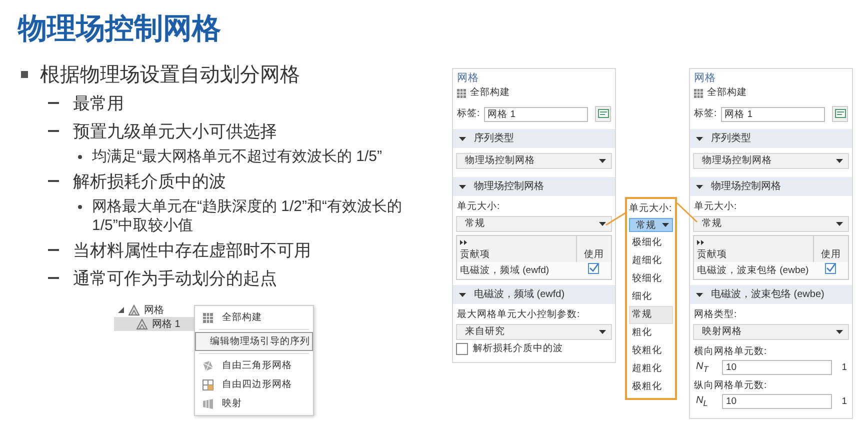  I want to click on bullet-text: 解析损耗介质中的波, so click(149, 182).